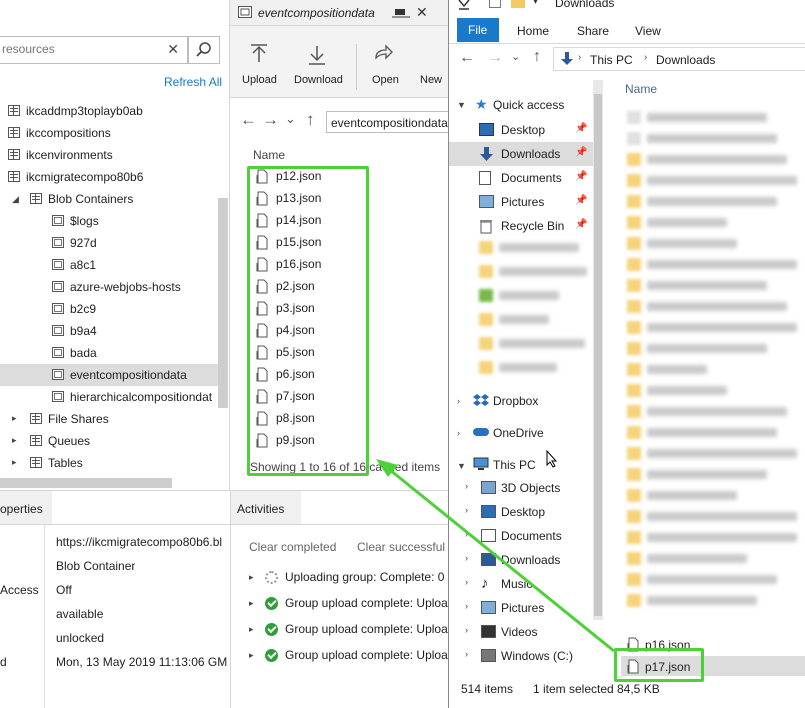 This screenshot has height=708, width=805. What do you see at coordinates (518, 433) in the screenshot?
I see `onedrive-label: OneDrive` at bounding box center [518, 433].